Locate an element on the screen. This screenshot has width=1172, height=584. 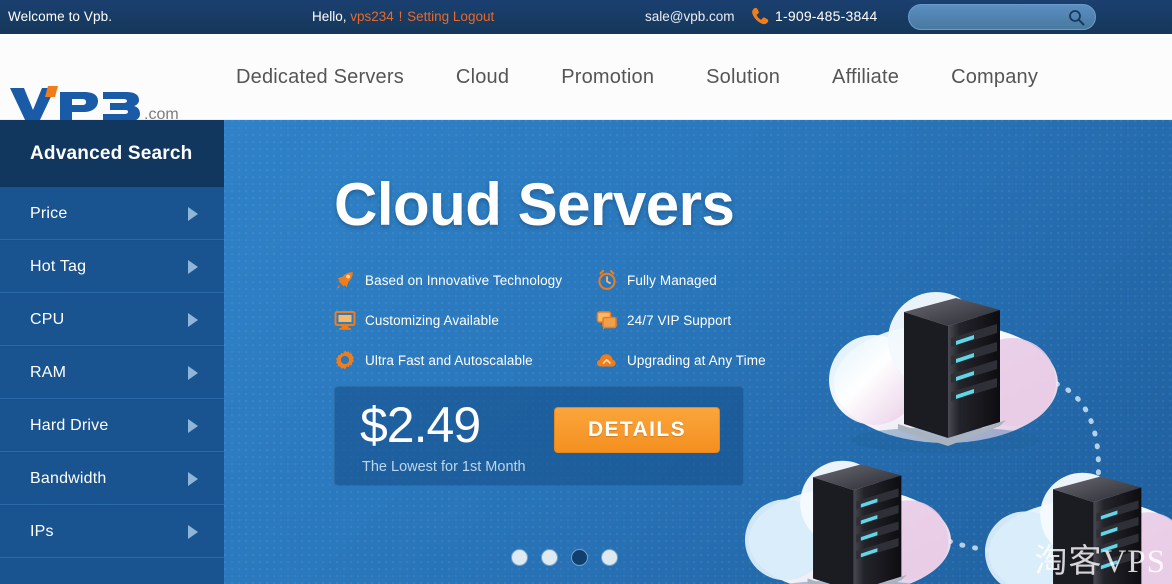
nav-item-affiliate: Affiliate is located at coordinates (865, 77).